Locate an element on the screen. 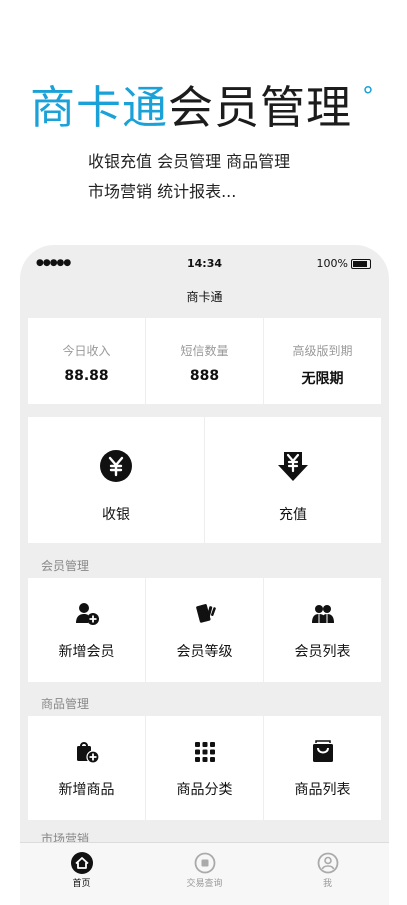  profile-icon is located at coordinates (327, 863).